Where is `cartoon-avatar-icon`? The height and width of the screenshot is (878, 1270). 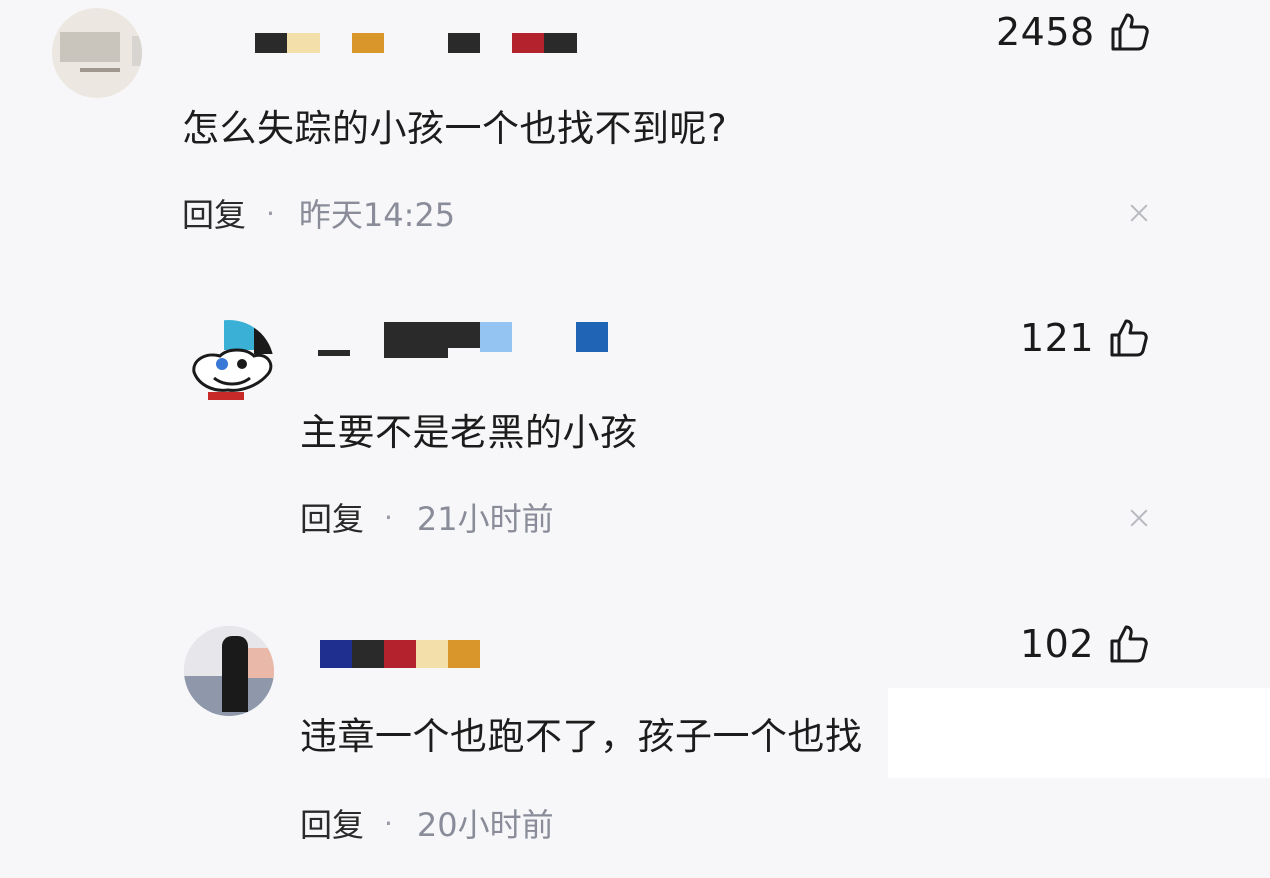 cartoon-avatar-icon is located at coordinates (233, 360).